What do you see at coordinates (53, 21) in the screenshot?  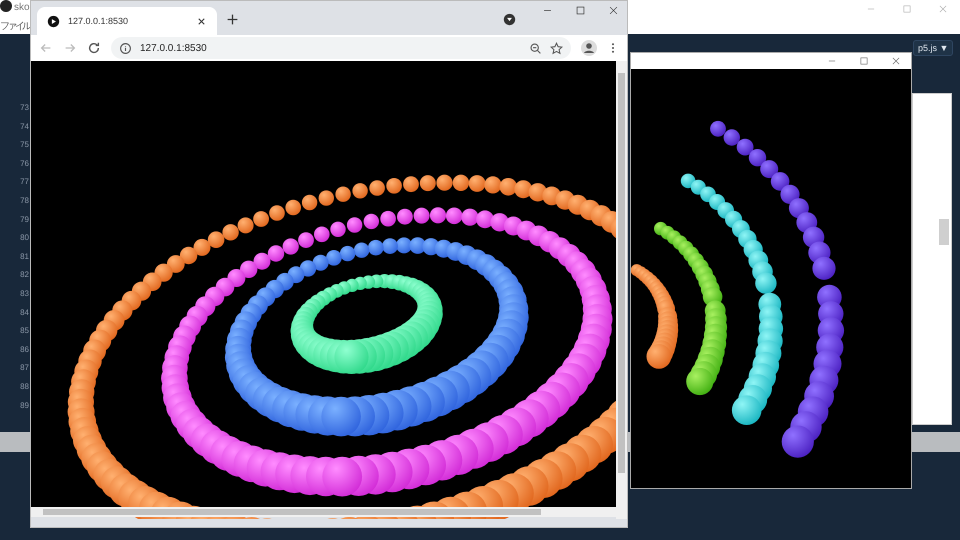 I see `play-icon` at bounding box center [53, 21].